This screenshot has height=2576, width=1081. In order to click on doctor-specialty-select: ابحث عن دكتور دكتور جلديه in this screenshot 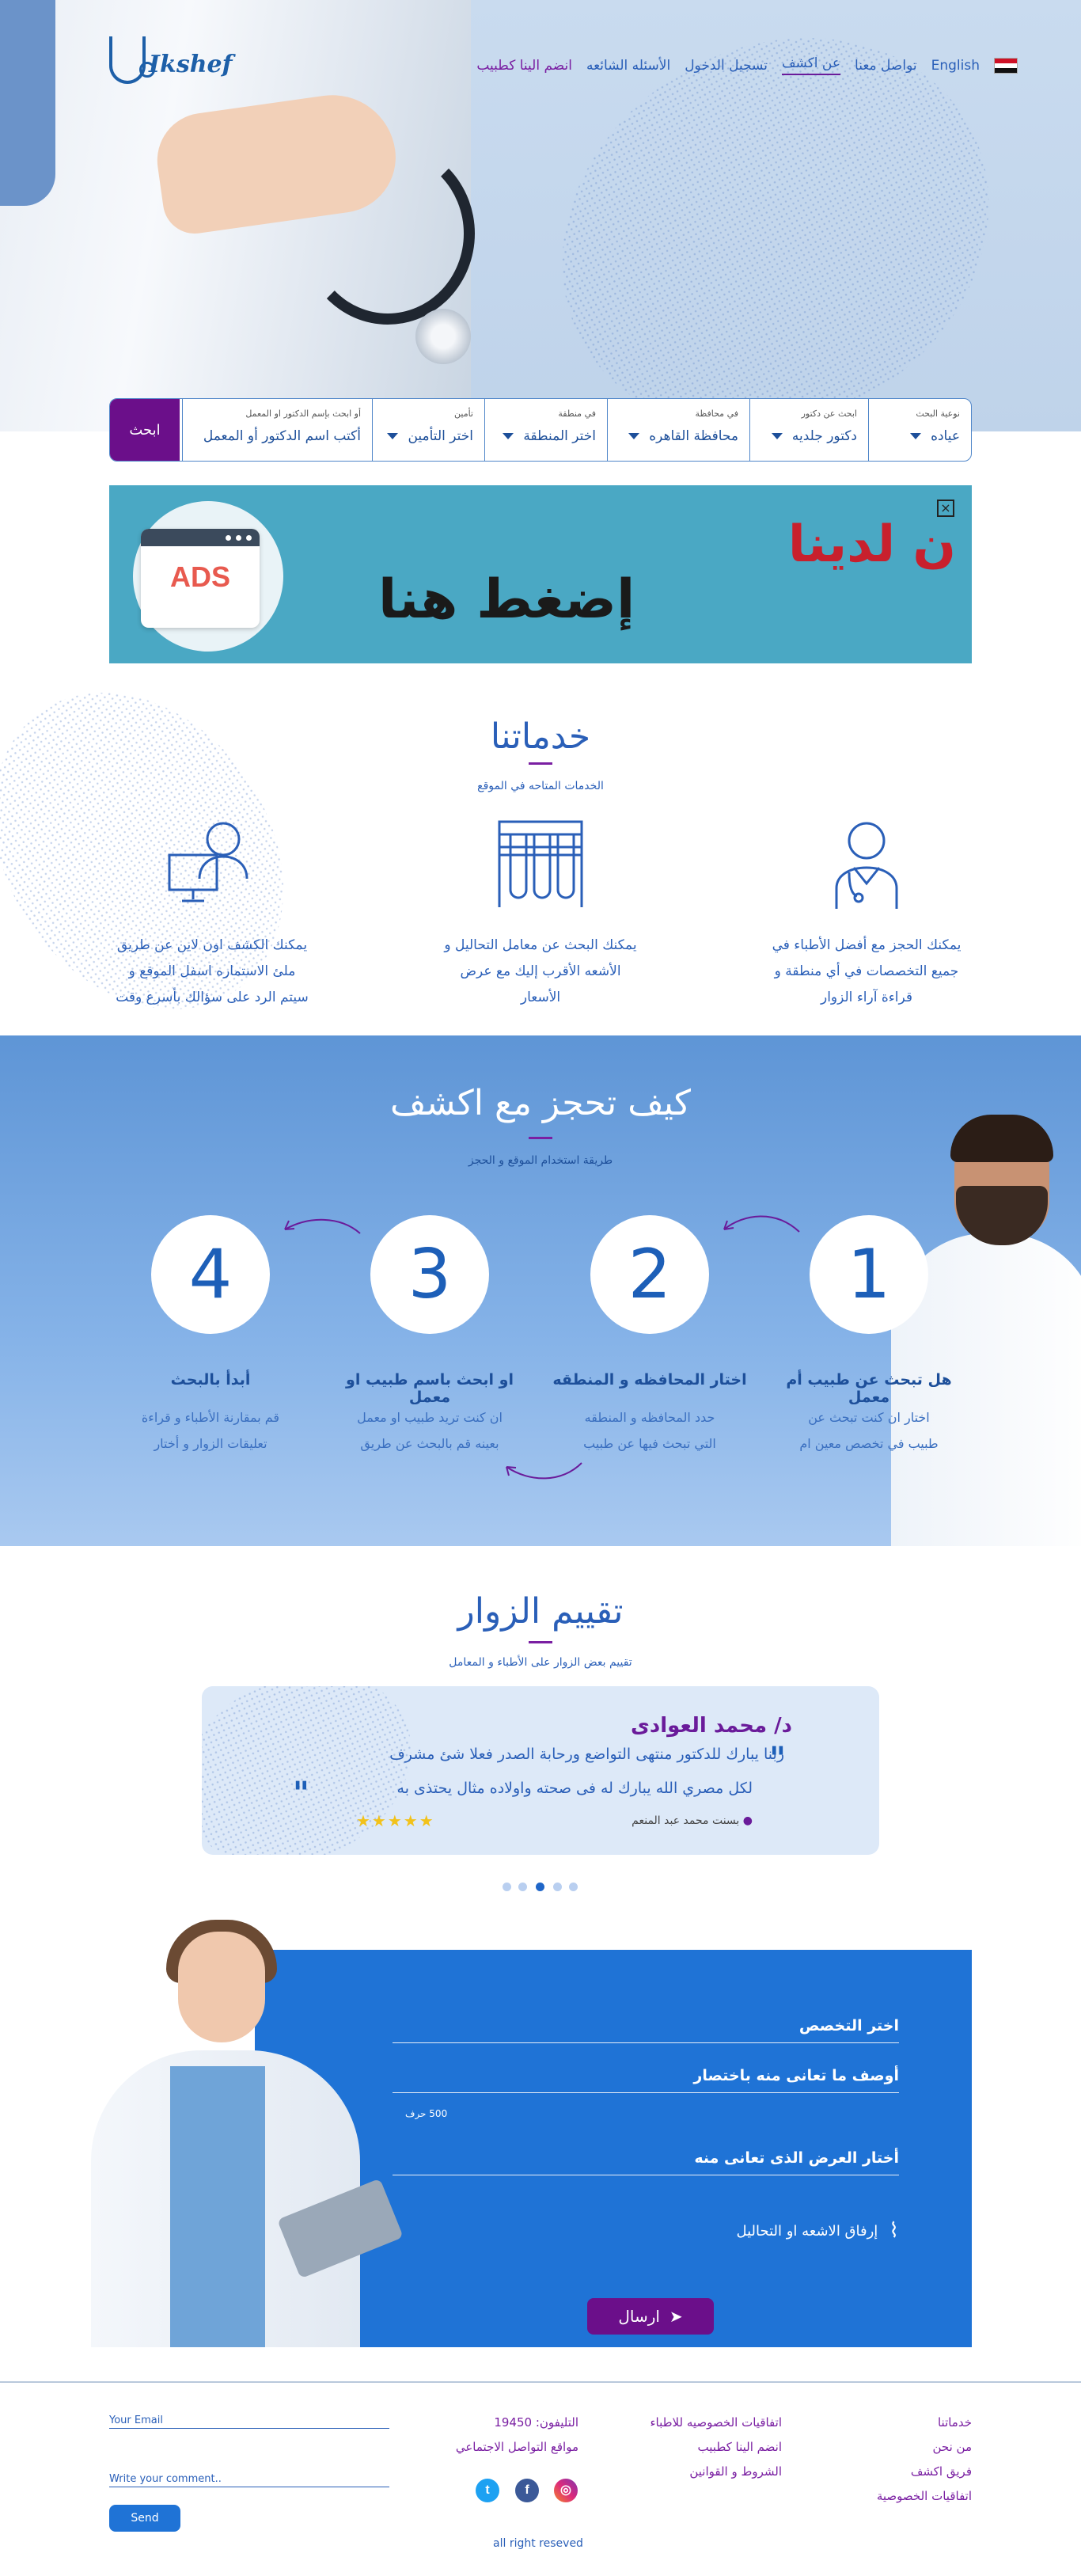, I will do `click(808, 430)`.